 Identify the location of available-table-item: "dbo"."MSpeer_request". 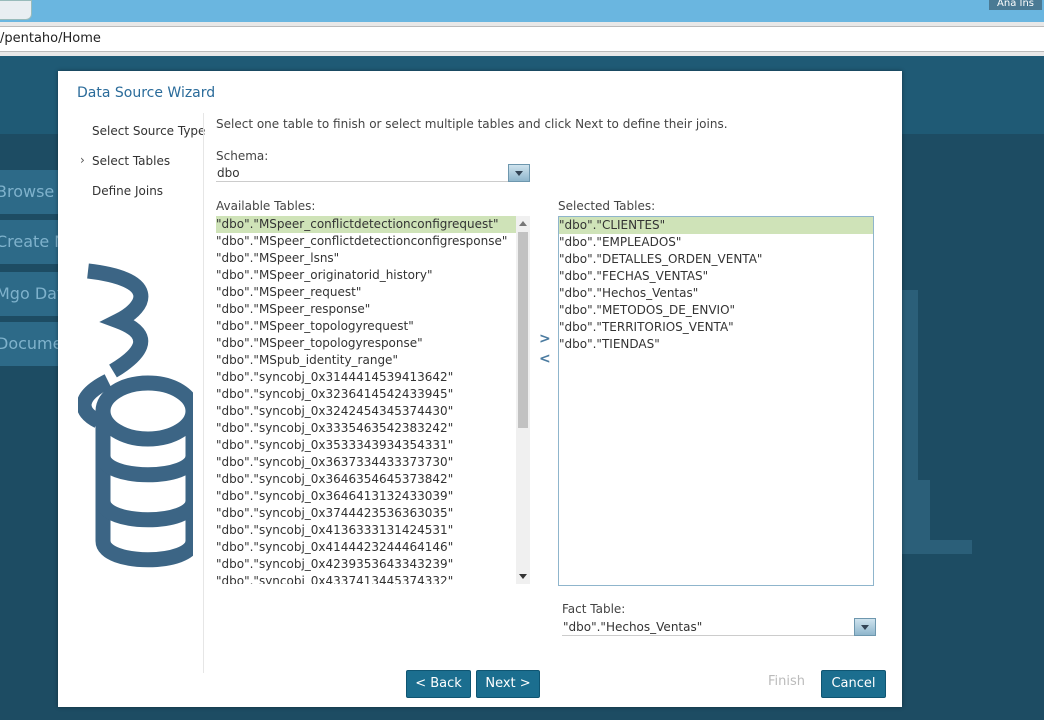
(373, 292).